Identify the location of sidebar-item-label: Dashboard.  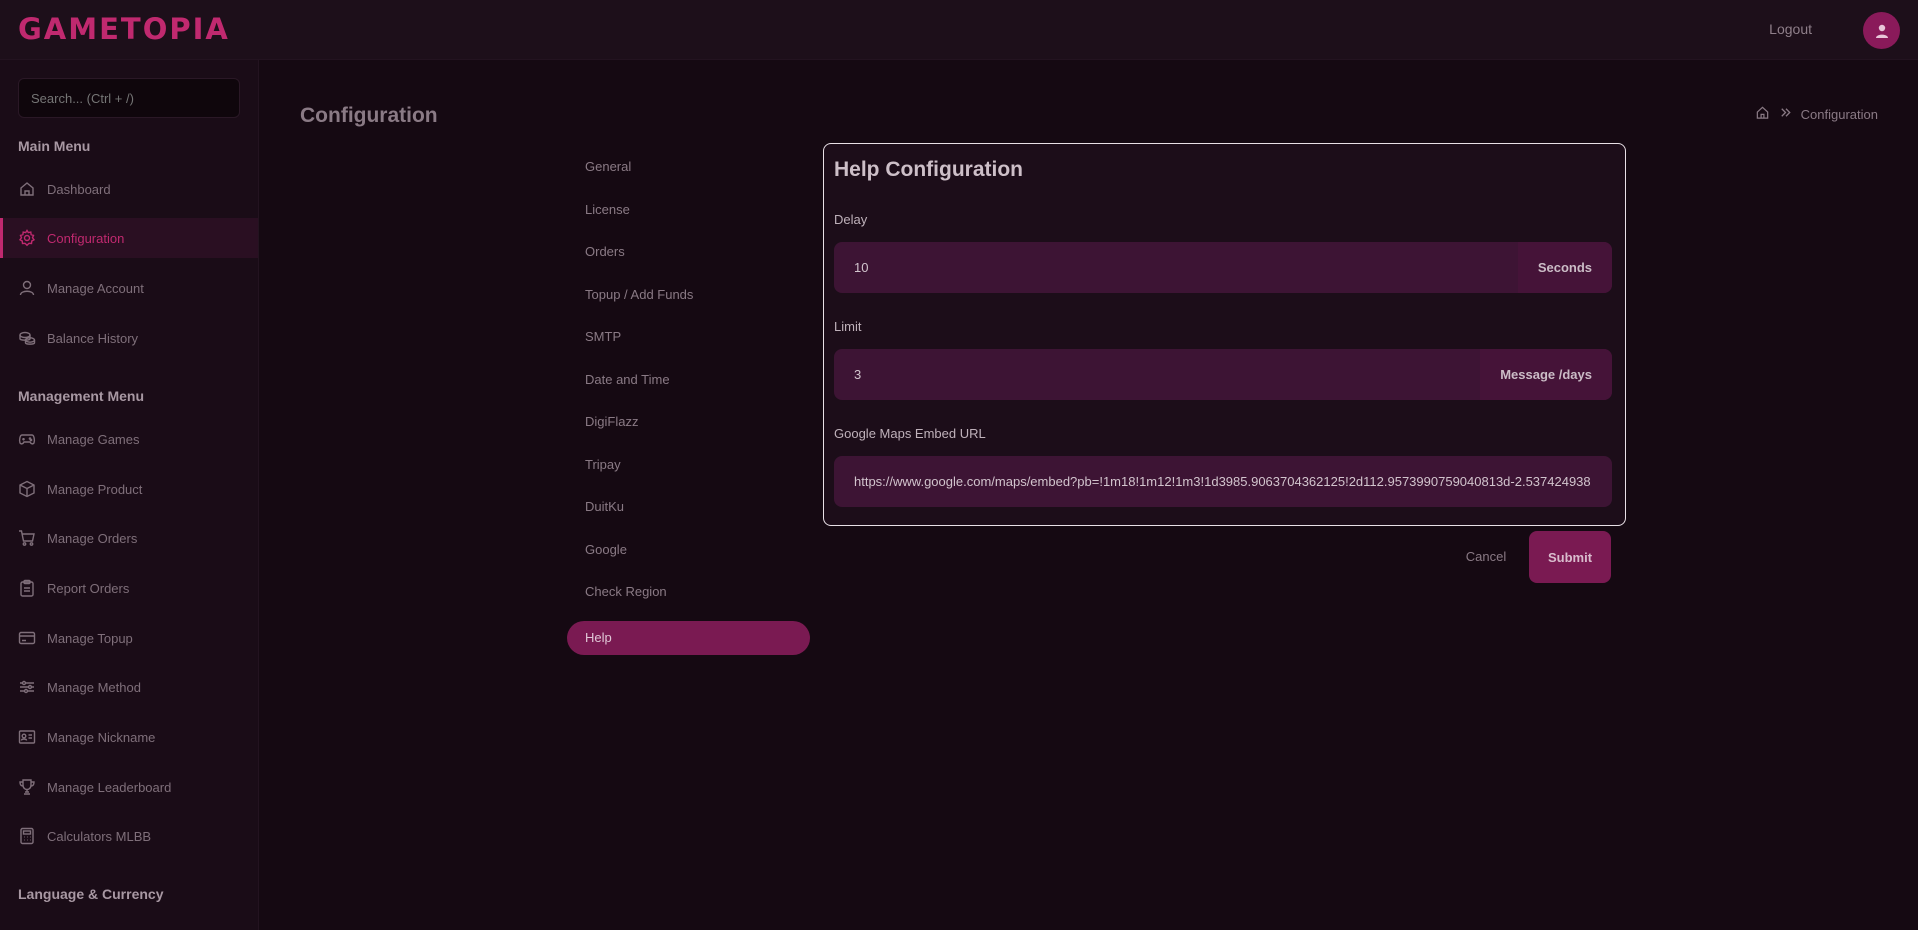
(79, 189).